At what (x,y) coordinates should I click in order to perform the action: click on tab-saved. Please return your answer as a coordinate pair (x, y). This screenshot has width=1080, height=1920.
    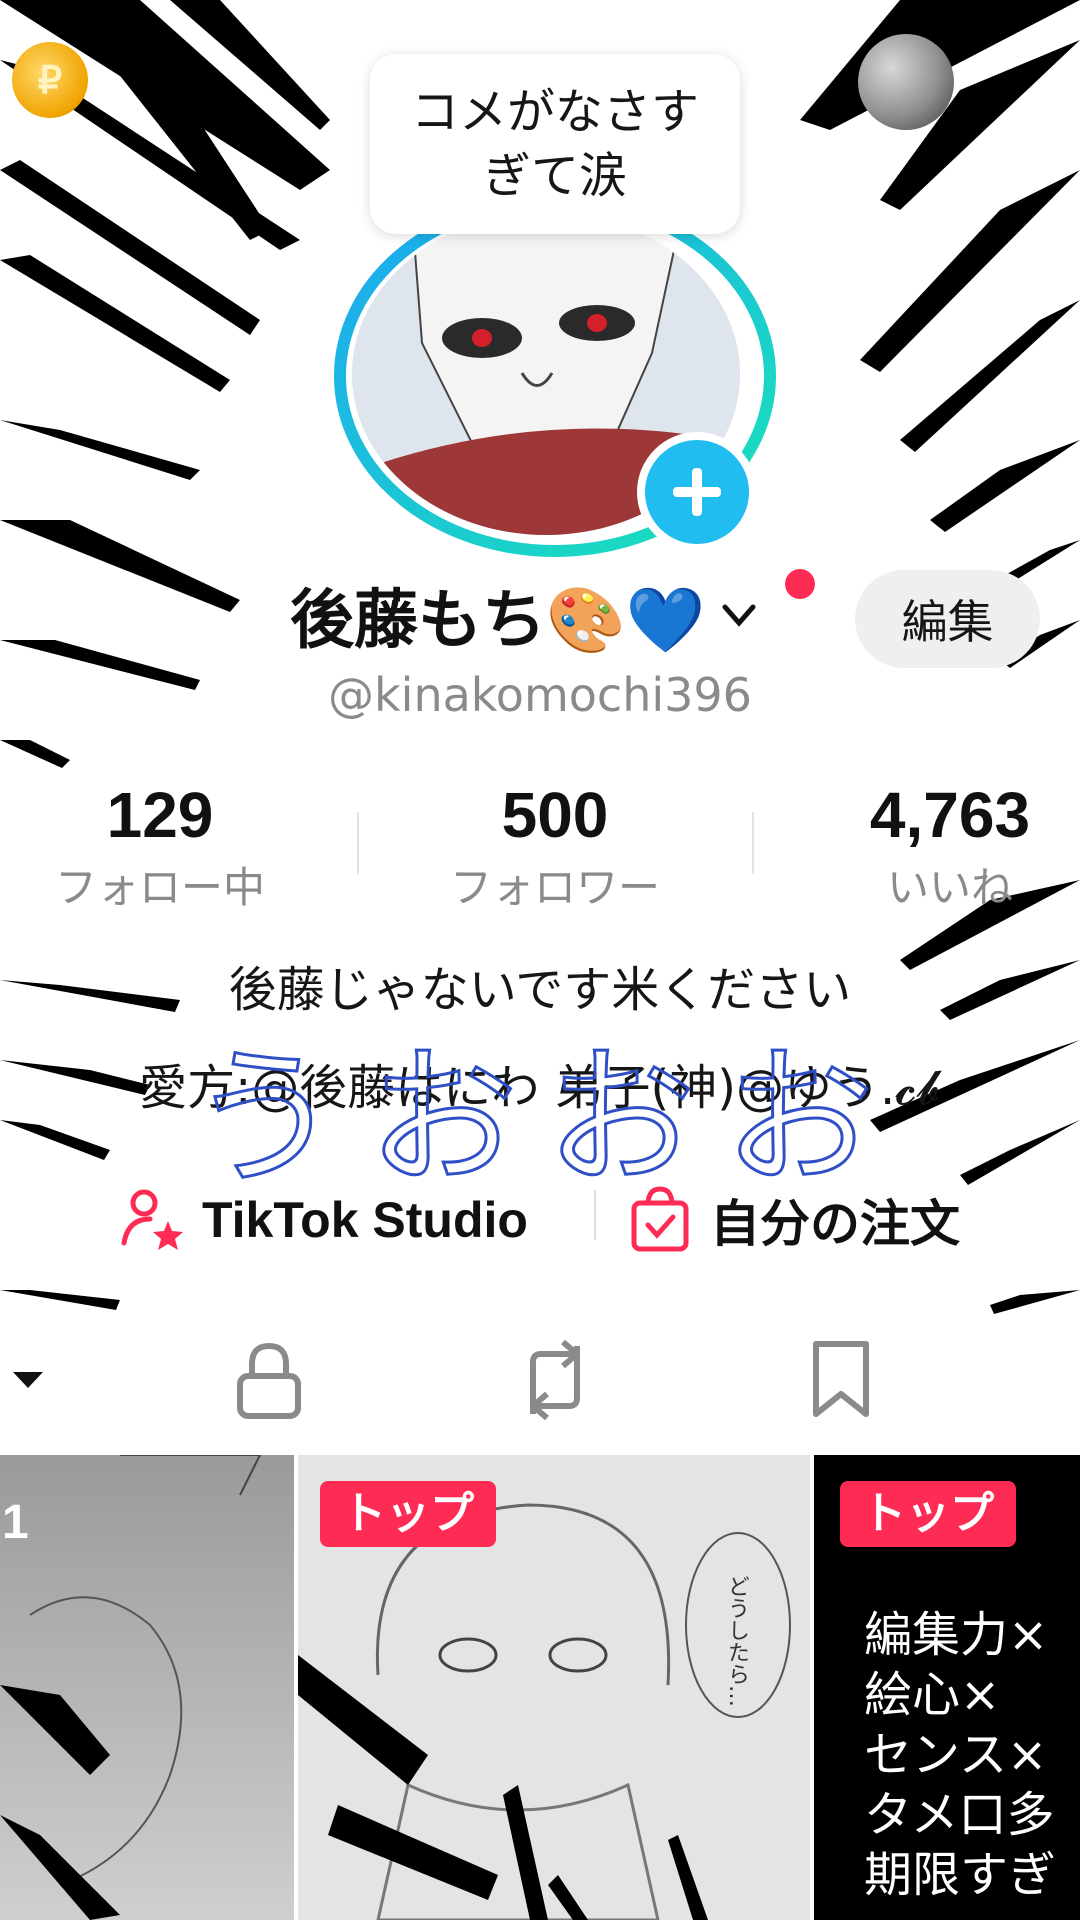
    Looking at the image, I should click on (841, 1380).